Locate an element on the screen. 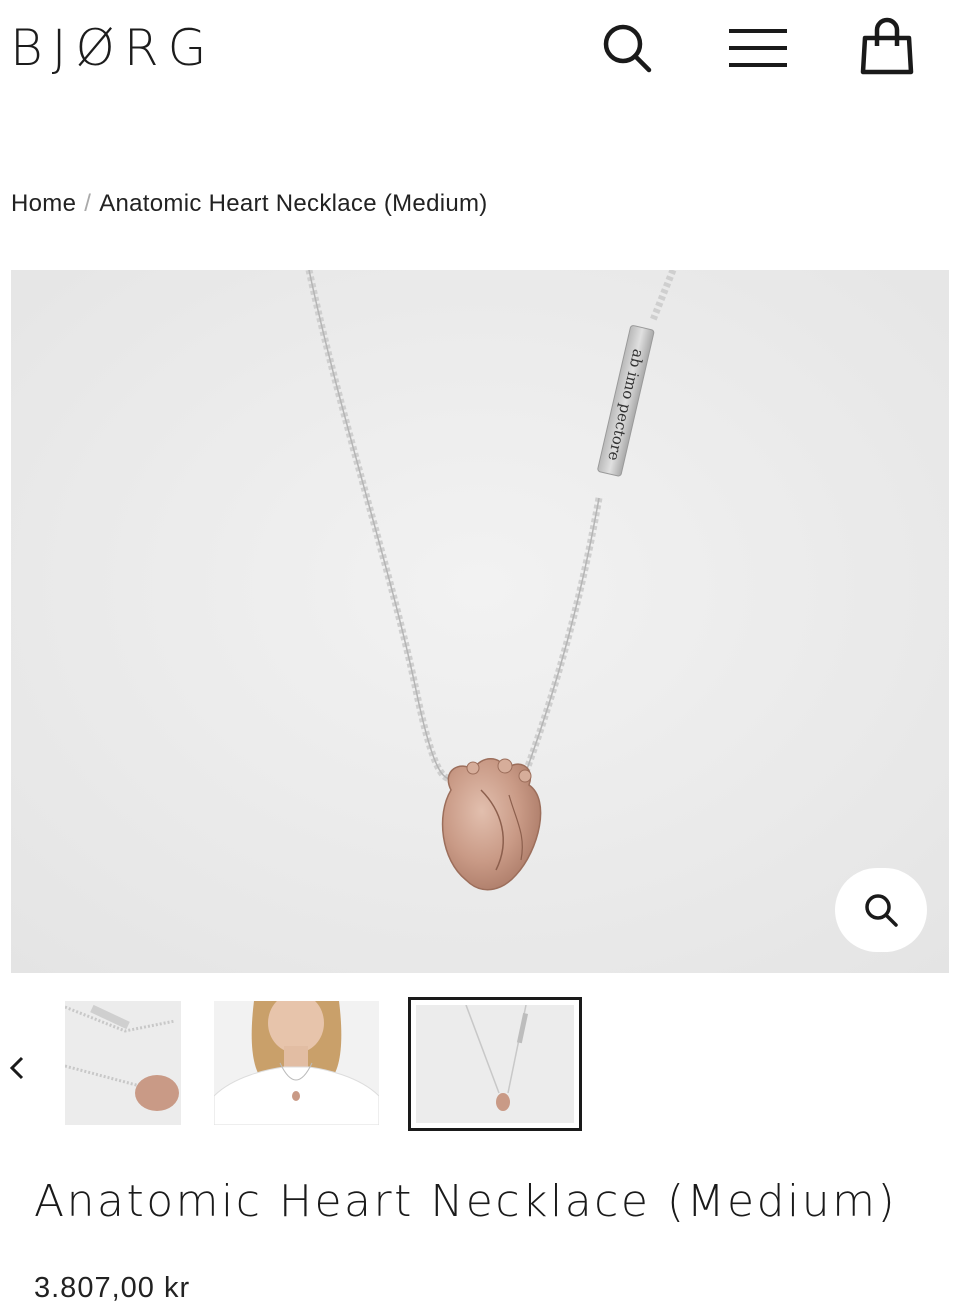 The width and height of the screenshot is (960, 1313). site-header: BJØRG is located at coordinates (480, 50).